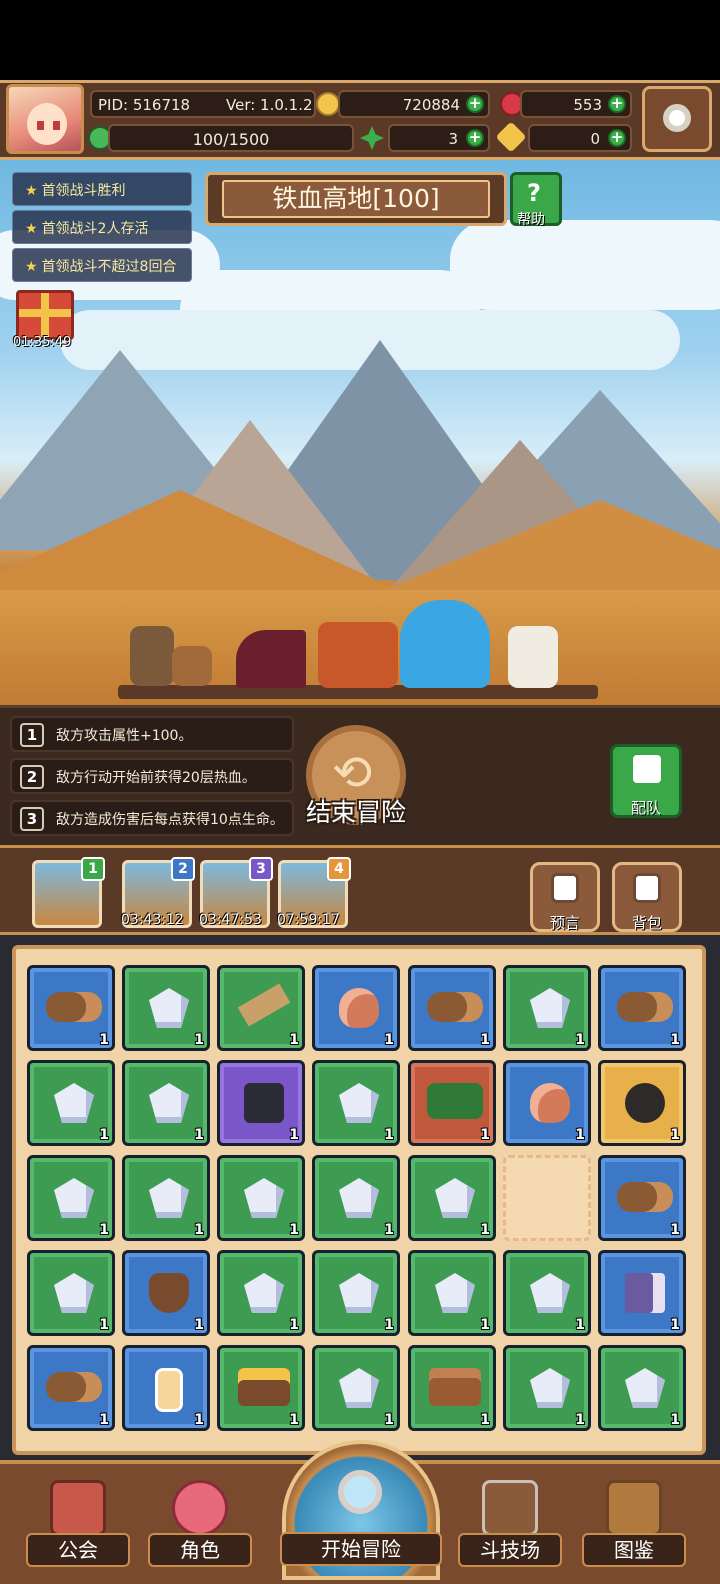 Image resolution: width=720 pixels, height=1584 pixels. What do you see at coordinates (534, 193) in the screenshot?
I see `question-mark-icon: ?` at bounding box center [534, 193].